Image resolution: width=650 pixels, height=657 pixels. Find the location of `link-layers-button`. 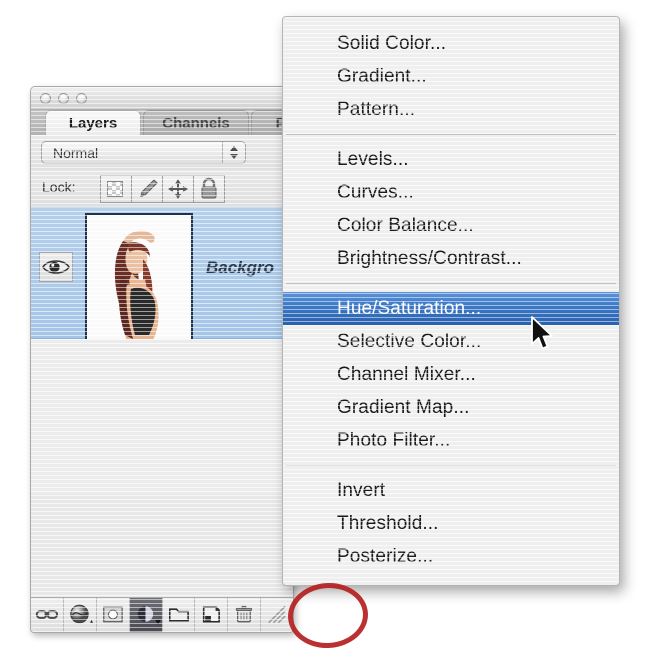

link-layers-button is located at coordinates (47, 615).